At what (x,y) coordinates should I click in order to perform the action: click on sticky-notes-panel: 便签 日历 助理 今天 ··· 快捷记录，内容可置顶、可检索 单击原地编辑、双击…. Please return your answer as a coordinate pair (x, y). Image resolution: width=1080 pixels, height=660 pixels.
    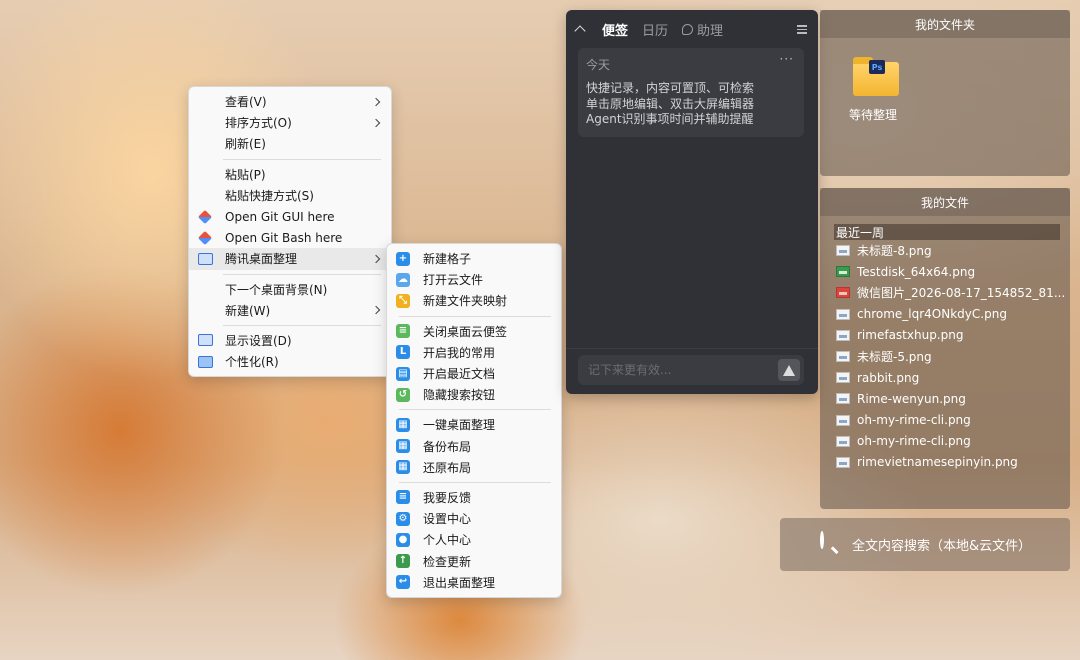
    Looking at the image, I should click on (692, 202).